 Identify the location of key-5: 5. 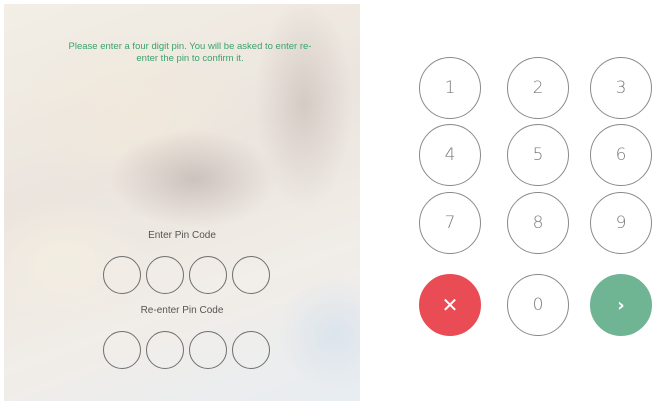
(538, 155).